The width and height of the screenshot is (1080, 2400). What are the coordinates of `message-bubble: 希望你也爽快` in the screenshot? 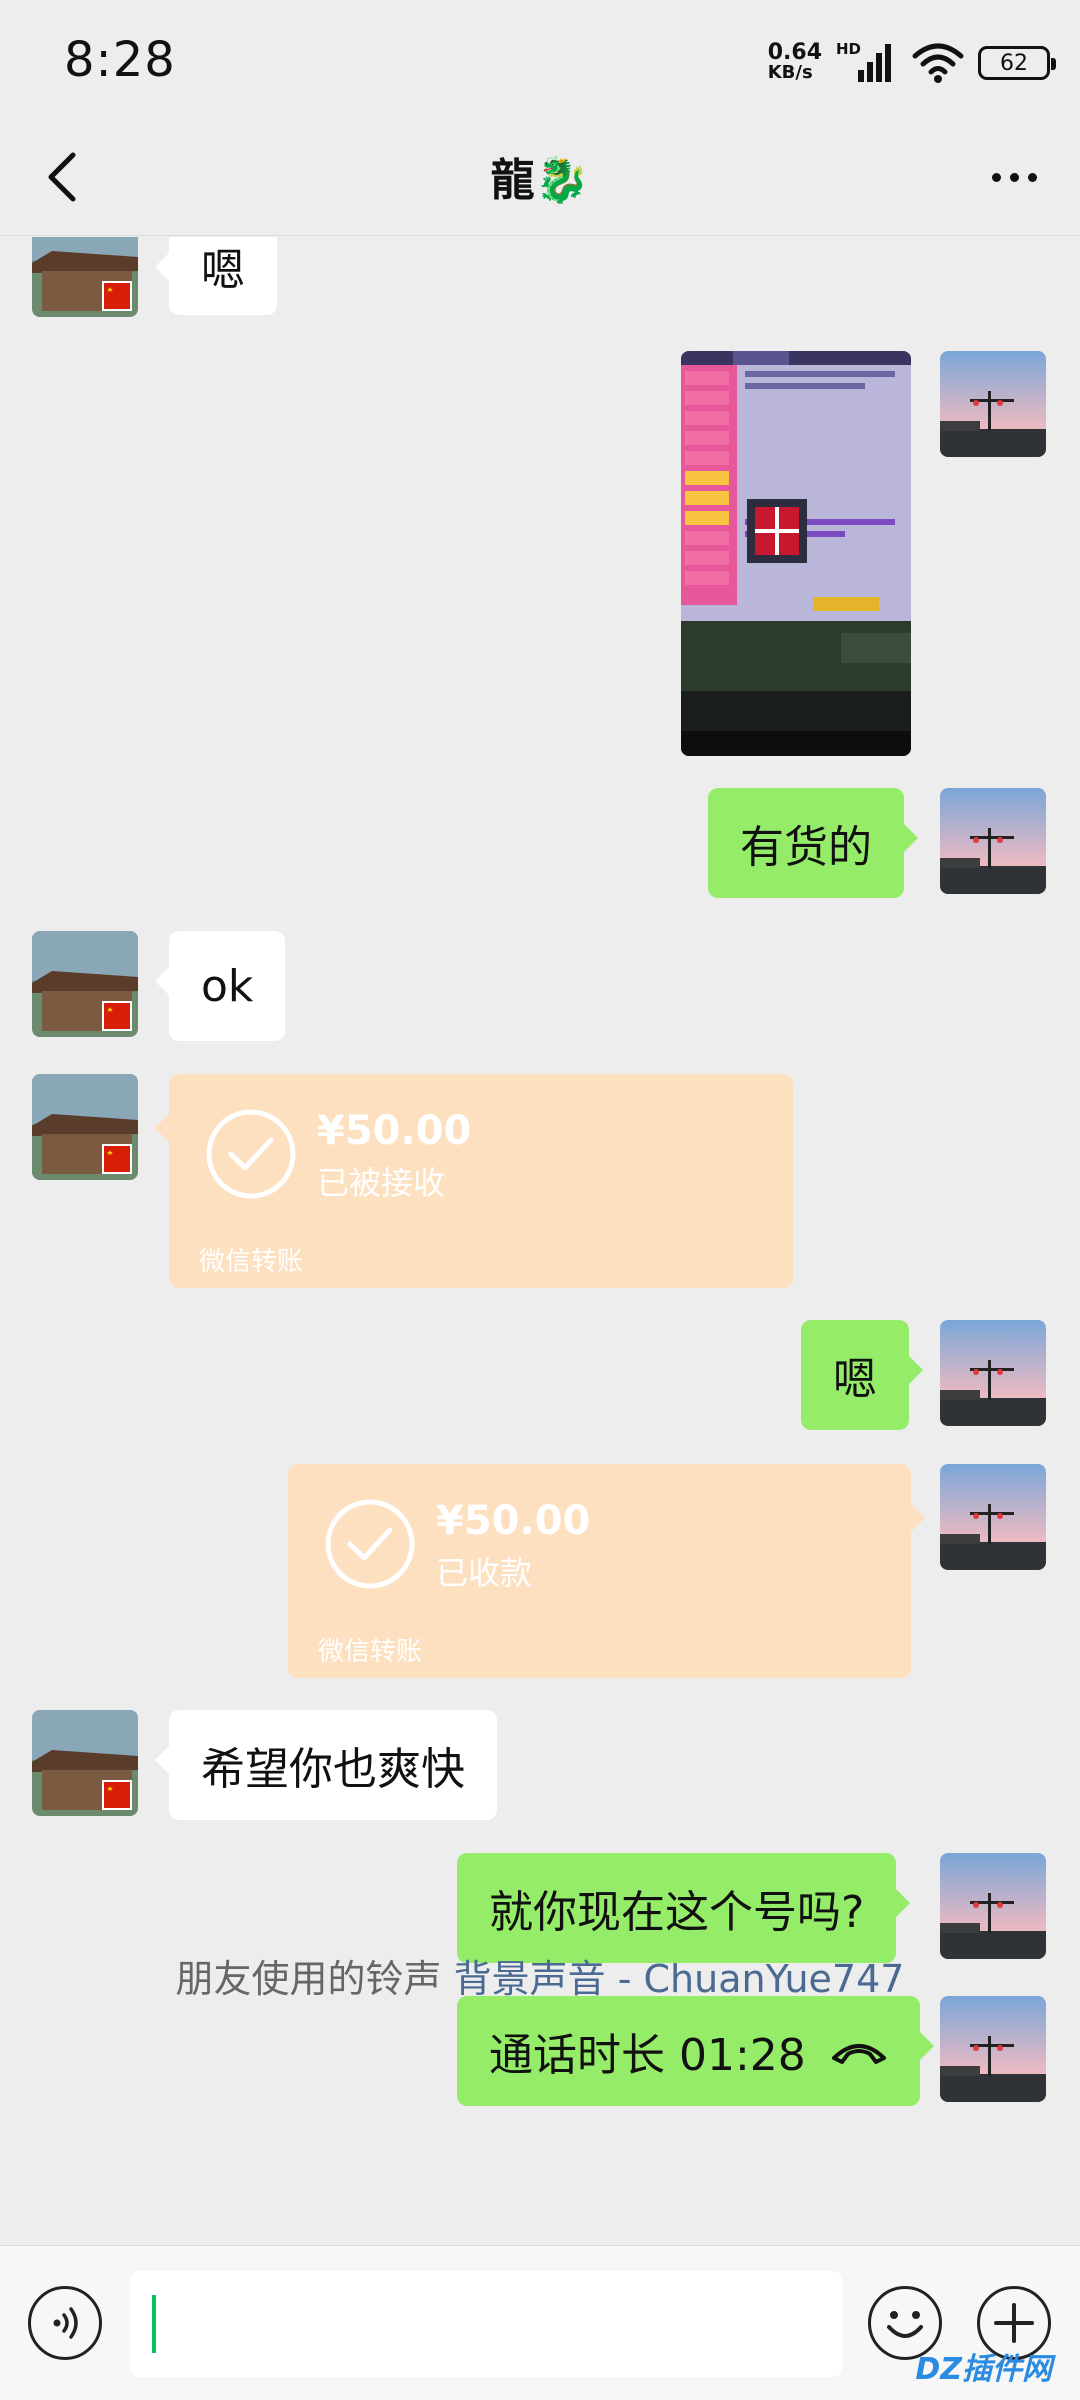 It's located at (326, 1765).